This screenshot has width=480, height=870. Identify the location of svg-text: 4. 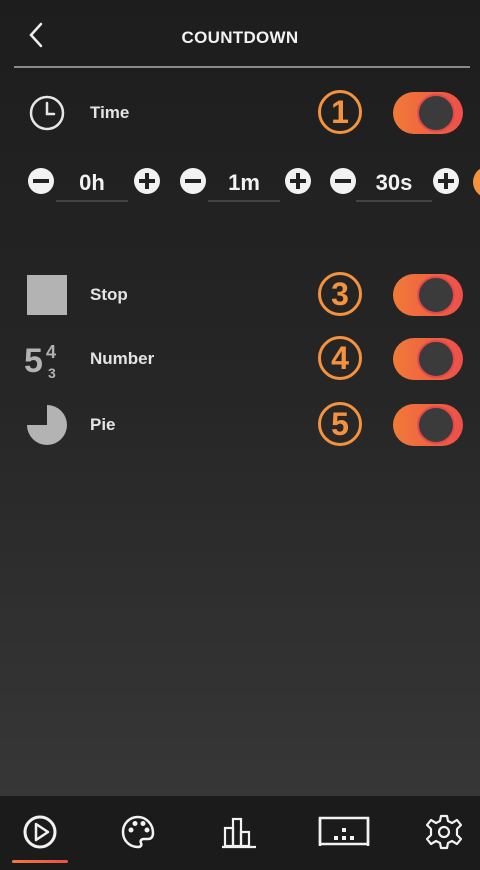
(51, 352).